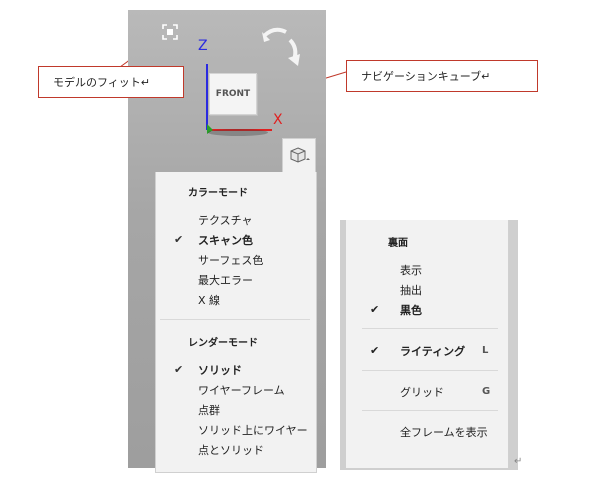 The image size is (592, 479). I want to click on backface-heading: 裏面, so click(398, 243).